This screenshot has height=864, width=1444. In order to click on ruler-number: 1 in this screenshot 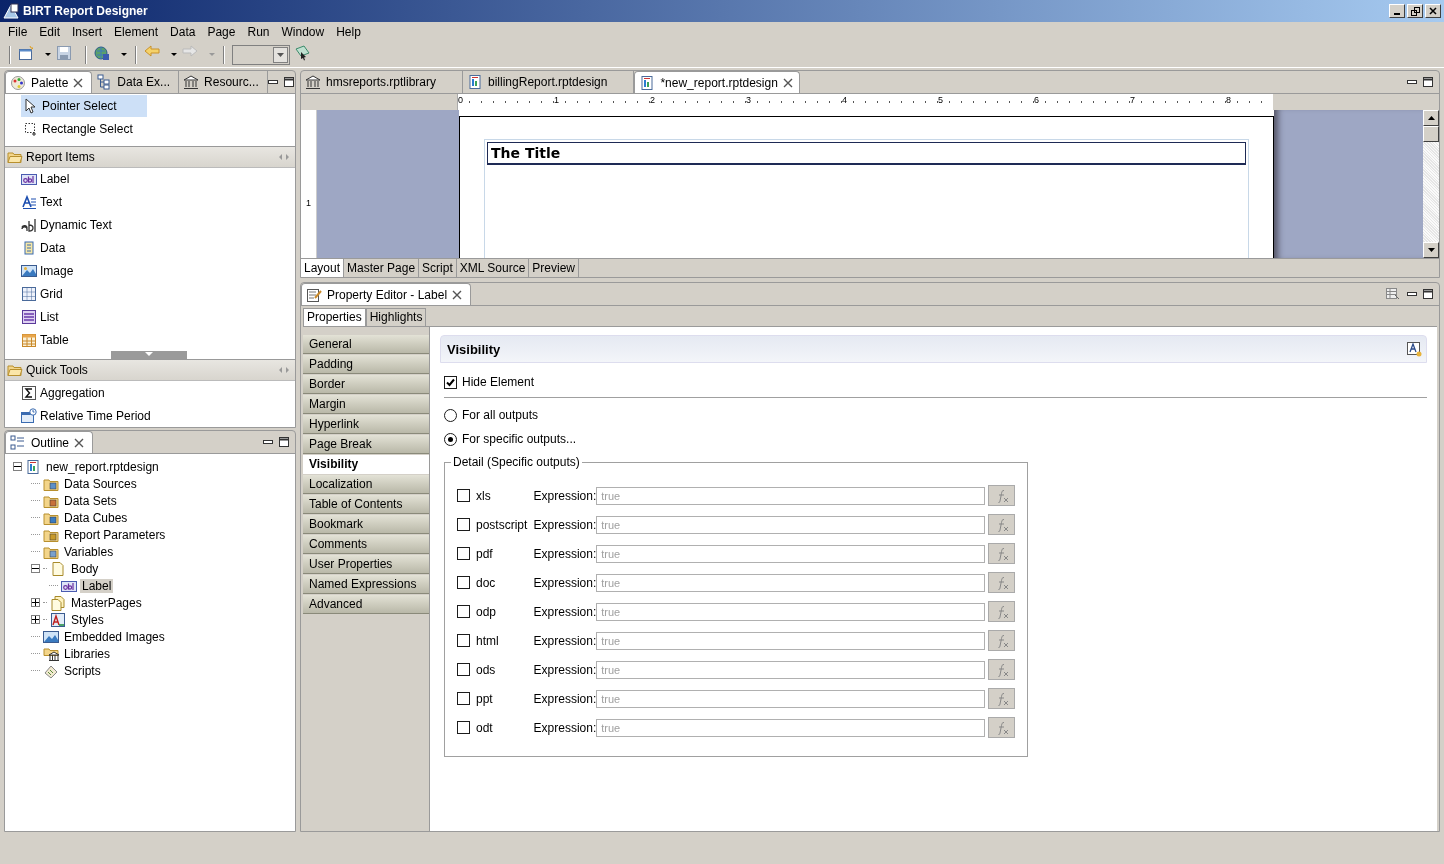, I will do `click(308, 203)`.